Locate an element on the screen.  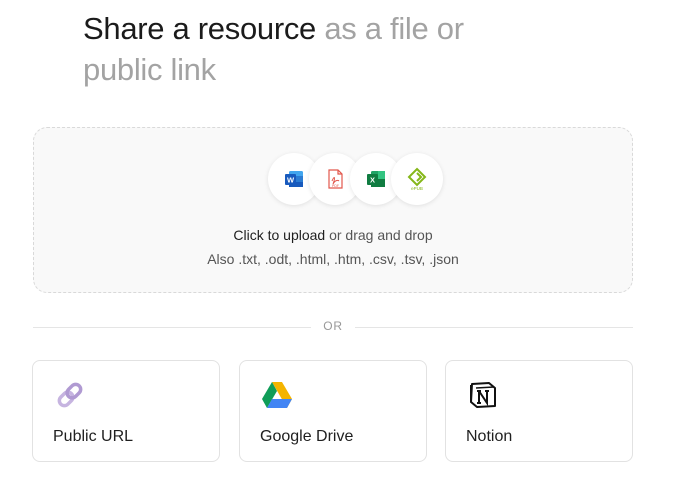
link-icon is located at coordinates (70, 395).